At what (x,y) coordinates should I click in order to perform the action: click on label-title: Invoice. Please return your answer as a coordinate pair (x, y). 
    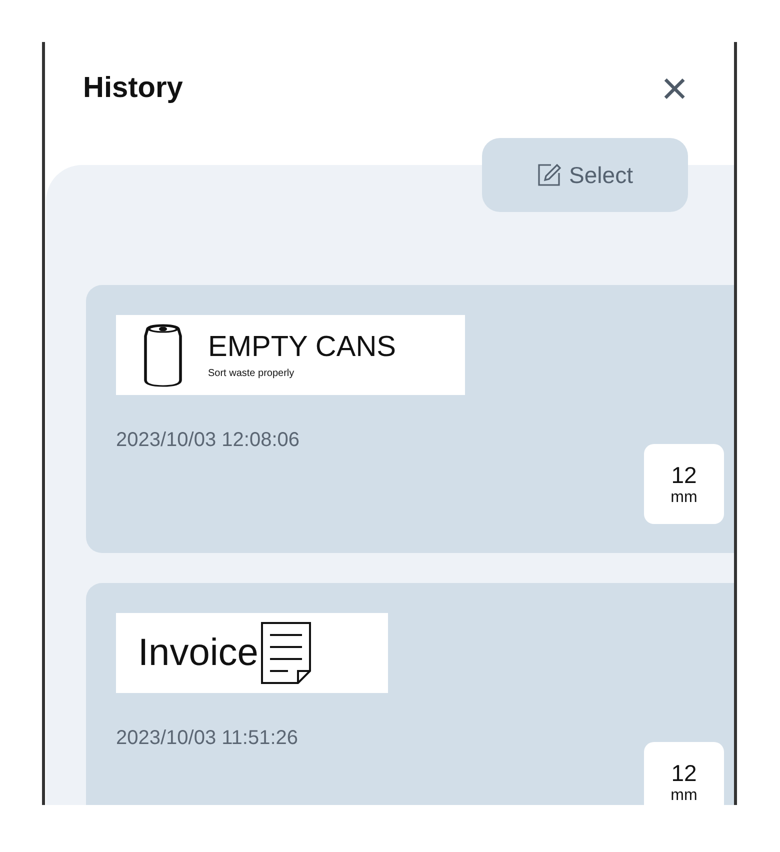
    Looking at the image, I should click on (198, 653).